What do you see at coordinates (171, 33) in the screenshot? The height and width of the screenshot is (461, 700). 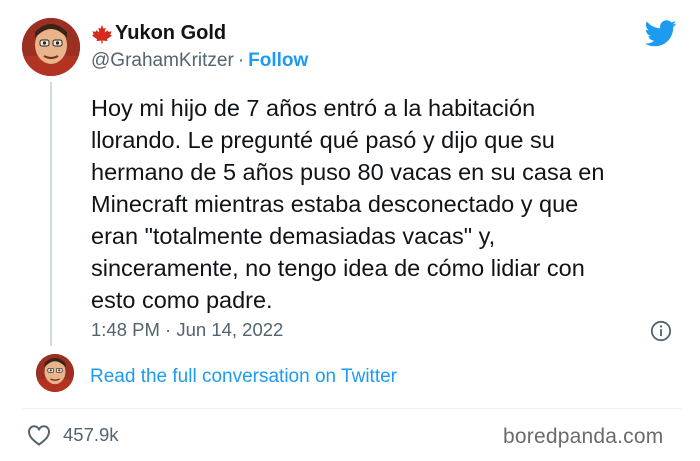 I see `display-name-text: Yukon Gold` at bounding box center [171, 33].